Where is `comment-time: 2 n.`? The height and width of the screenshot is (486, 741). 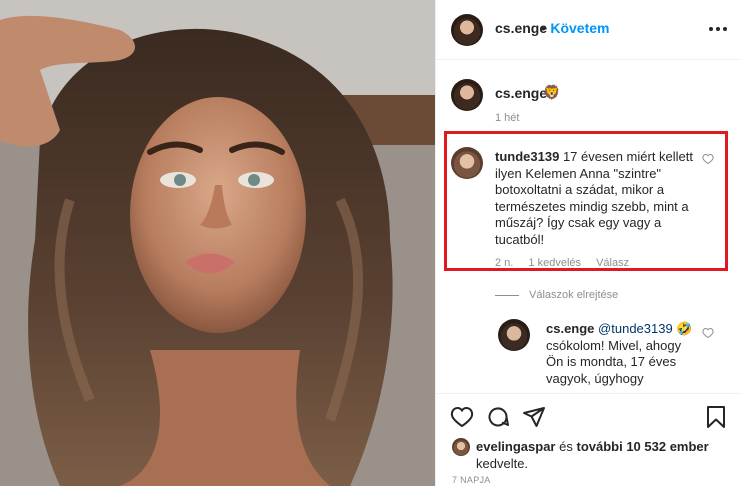
comment-time: 2 n. is located at coordinates (504, 263).